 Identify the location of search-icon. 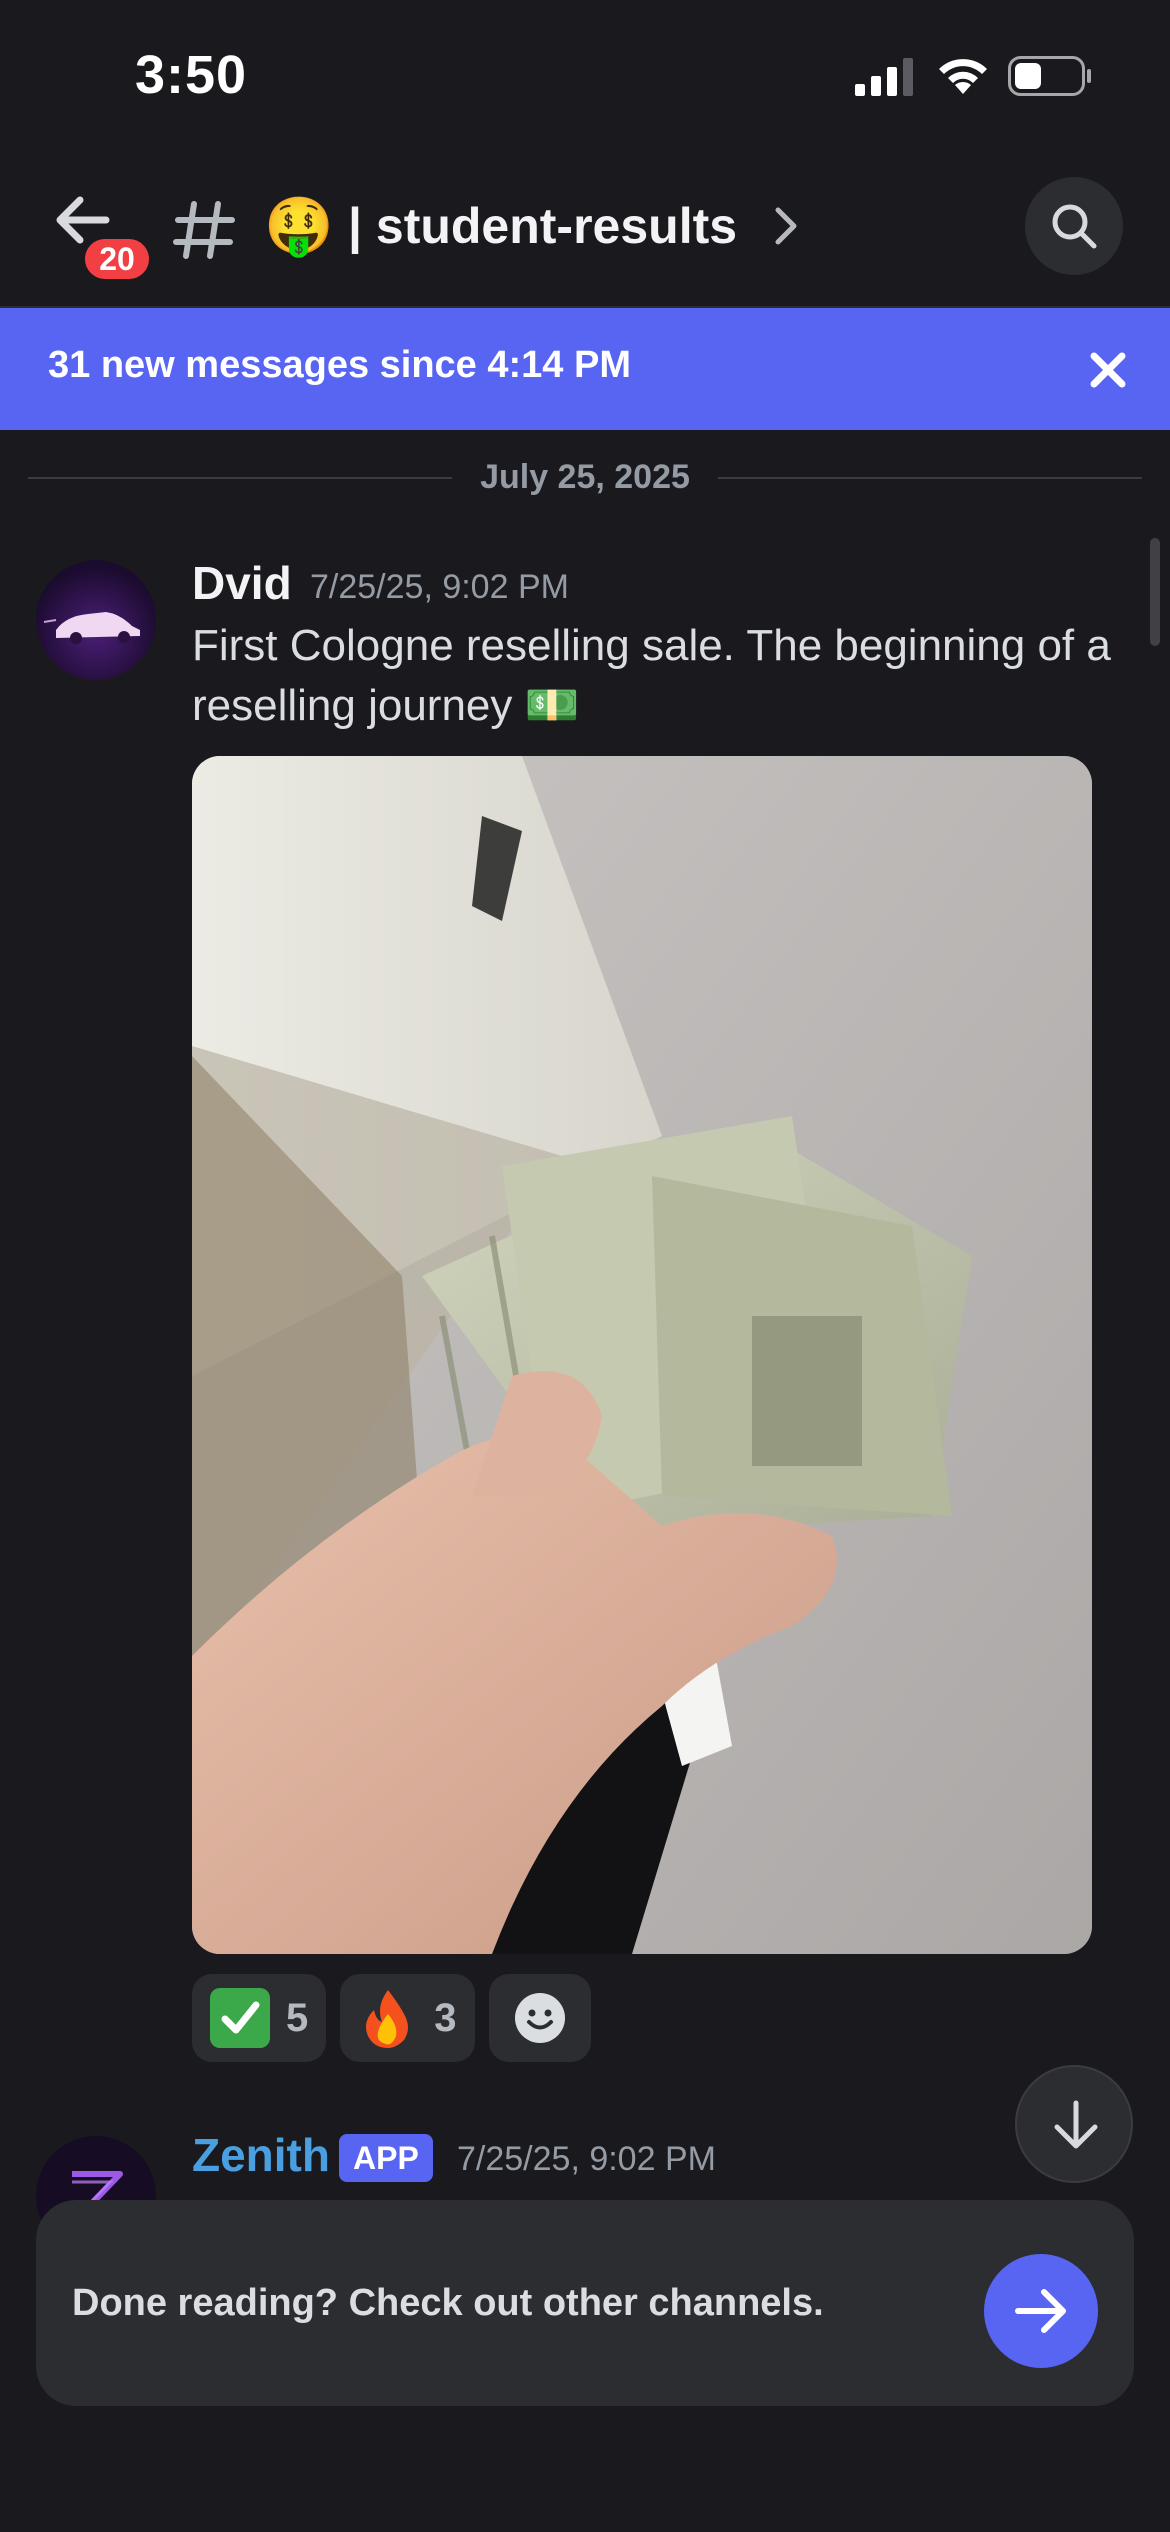
(1074, 226).